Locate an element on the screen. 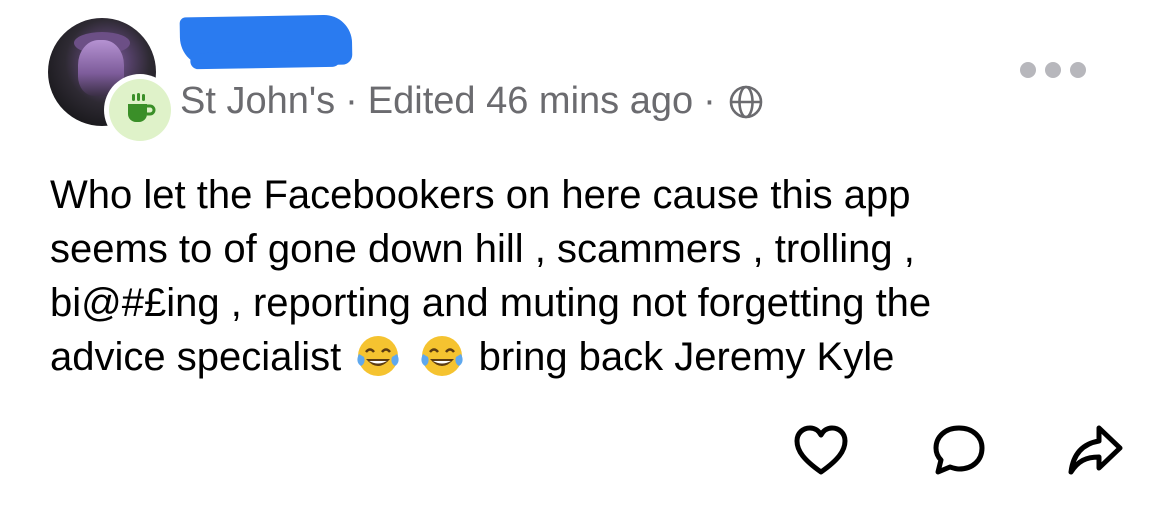  like-button is located at coordinates (821, 451).